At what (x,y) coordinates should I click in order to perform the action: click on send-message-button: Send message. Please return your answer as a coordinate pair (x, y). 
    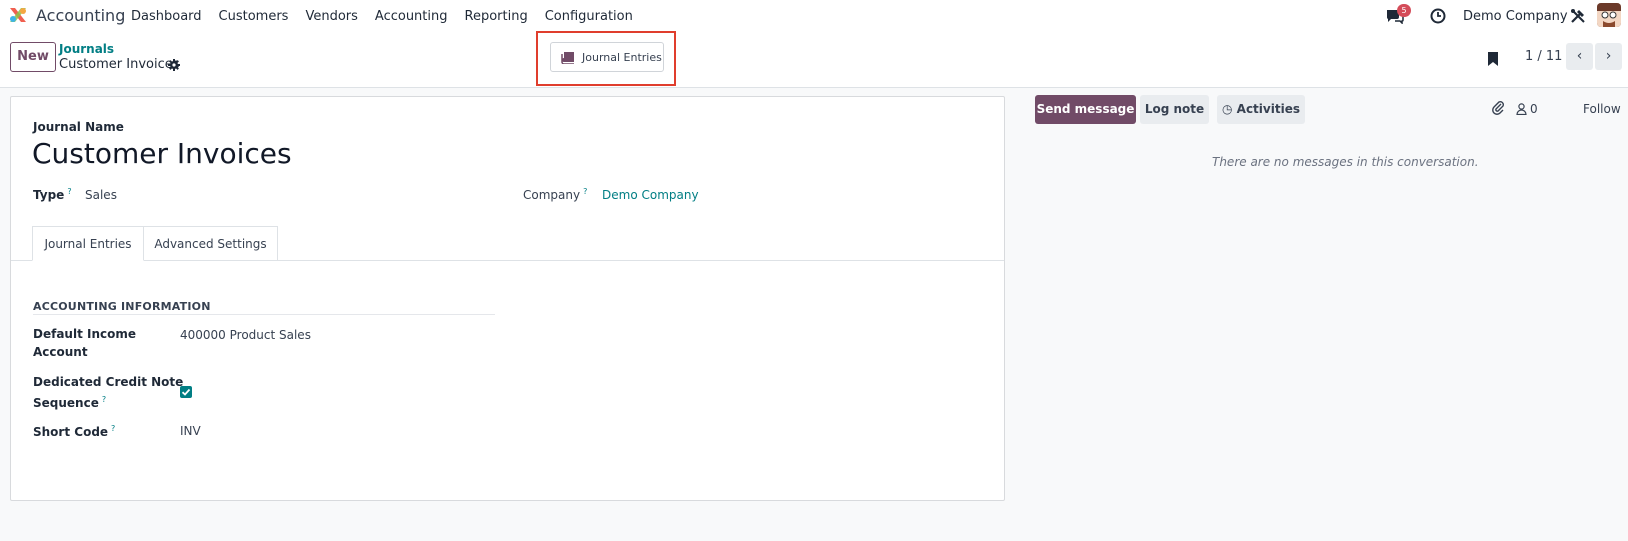
    Looking at the image, I should click on (1085, 109).